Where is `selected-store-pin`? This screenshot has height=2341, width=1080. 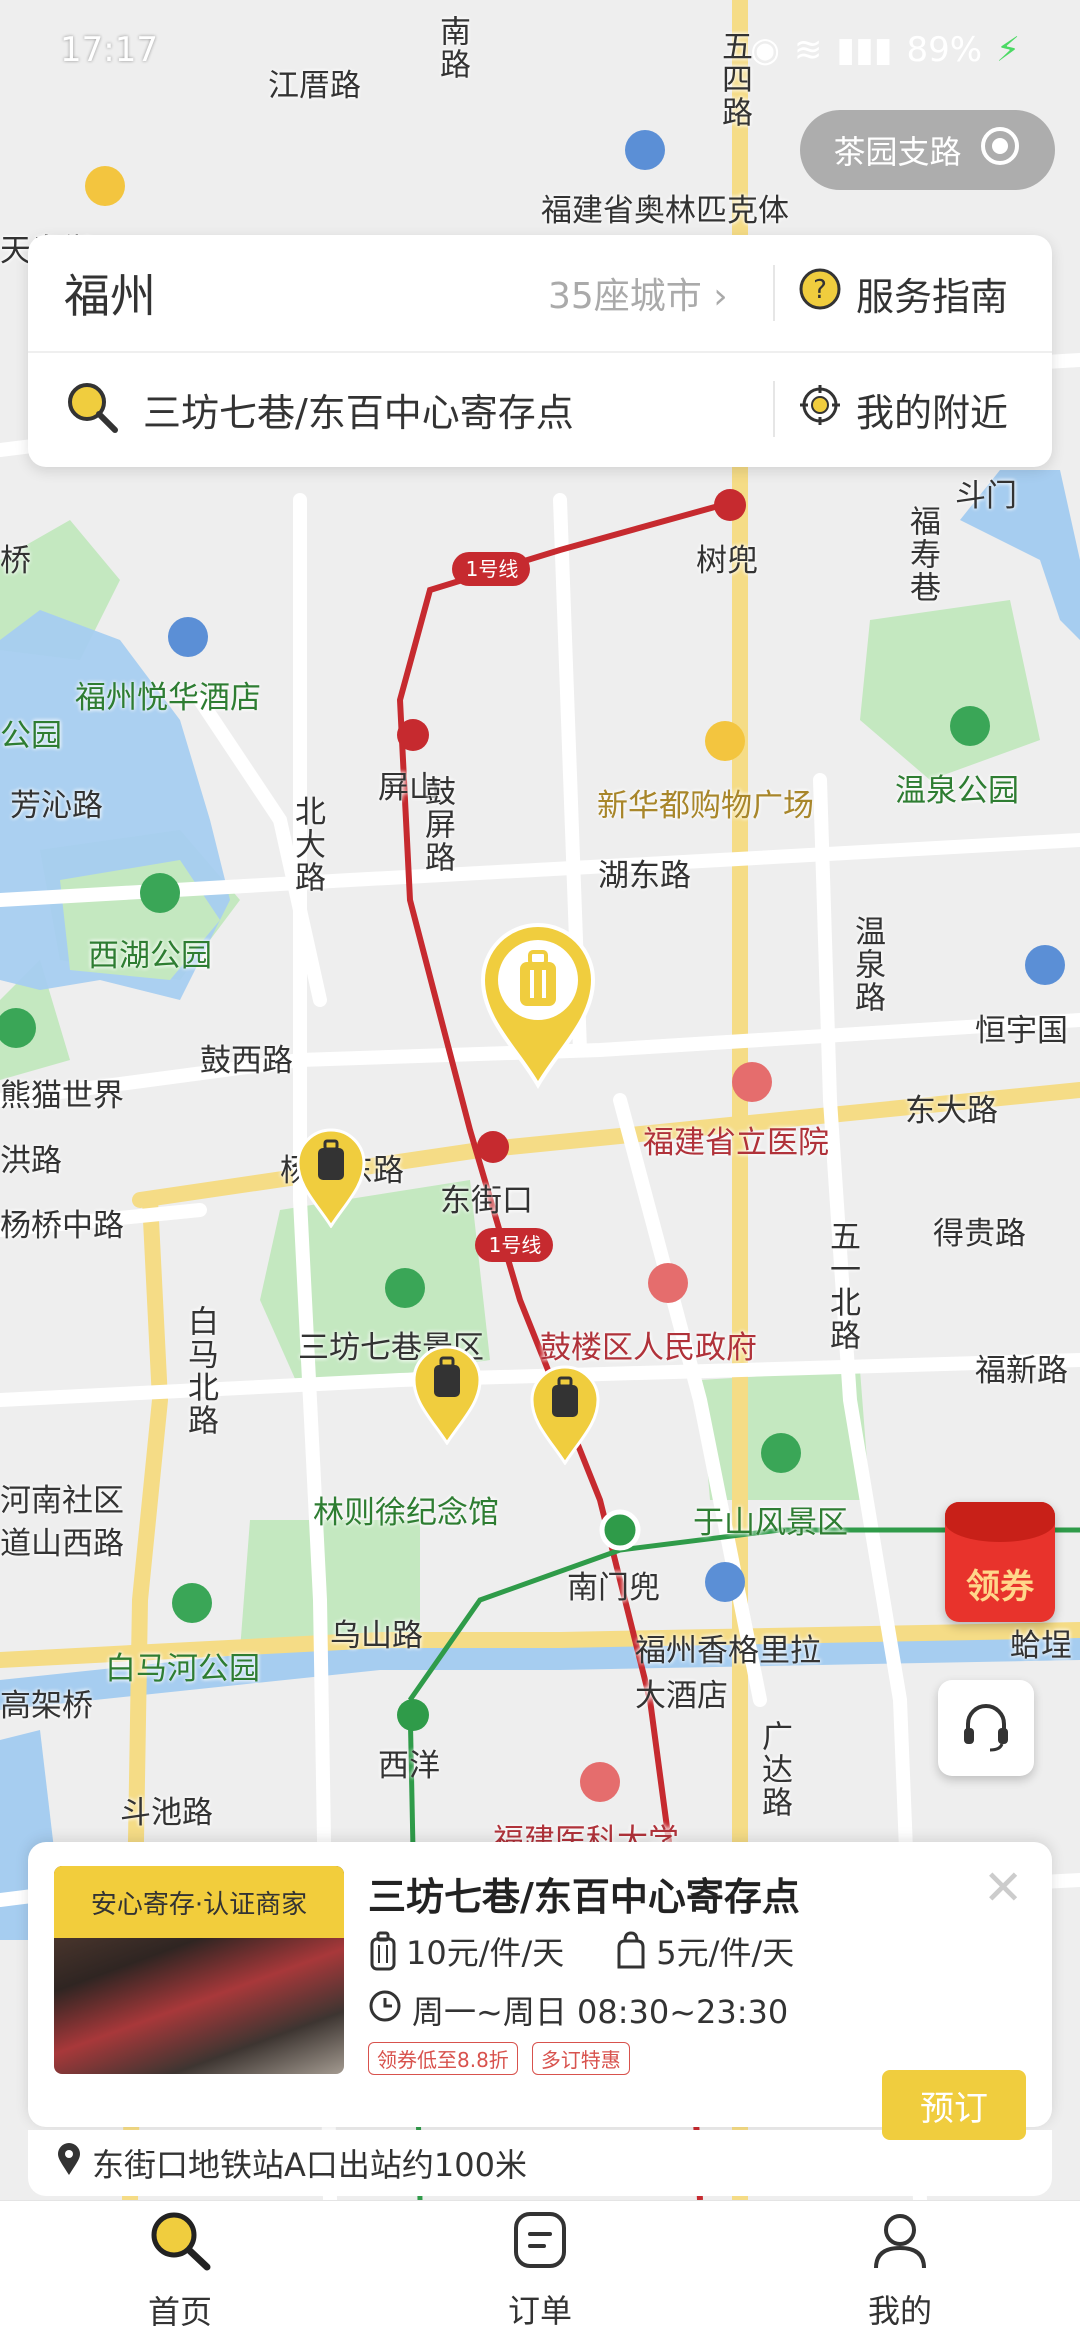
selected-store-pin is located at coordinates (538, 1005).